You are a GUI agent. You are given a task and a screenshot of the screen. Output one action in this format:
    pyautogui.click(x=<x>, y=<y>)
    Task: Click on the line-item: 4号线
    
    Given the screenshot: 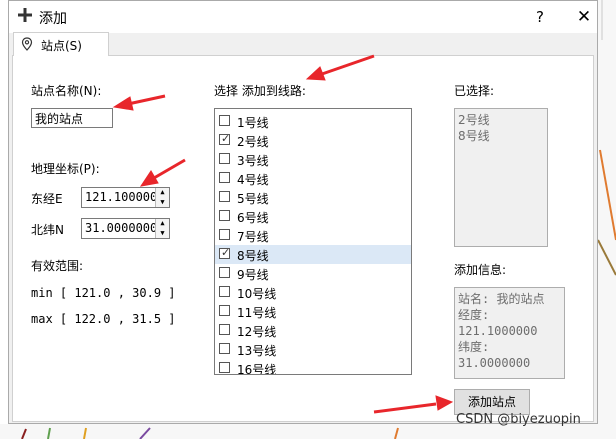 What is the action you would take?
    pyautogui.click(x=313, y=178)
    